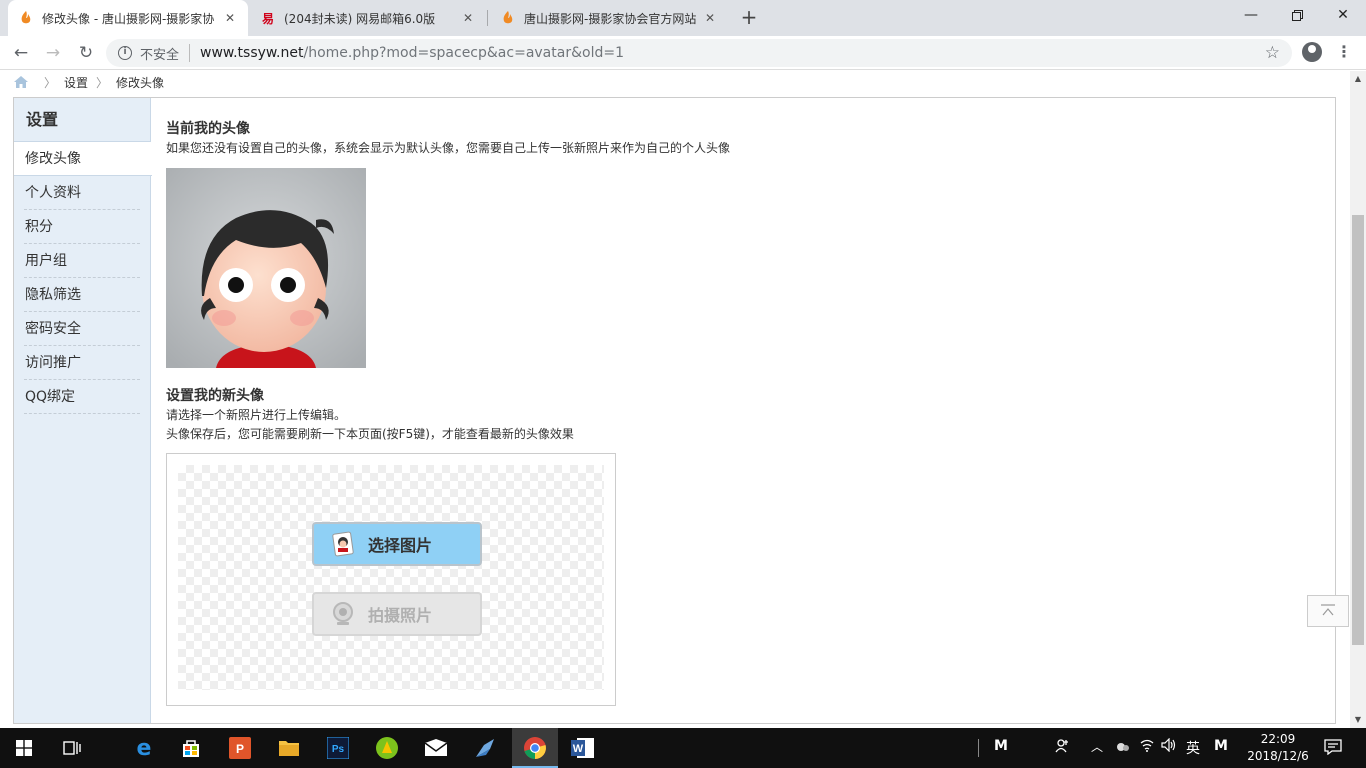  Describe the element at coordinates (76, 82) in the screenshot. I see `breadcrumb-settings: 设置` at that location.